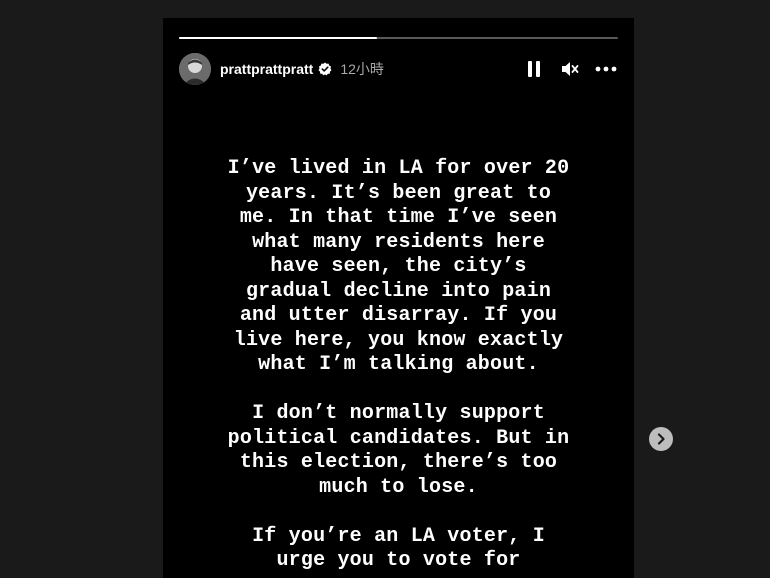  I want to click on verified-badge-icon, so click(325, 69).